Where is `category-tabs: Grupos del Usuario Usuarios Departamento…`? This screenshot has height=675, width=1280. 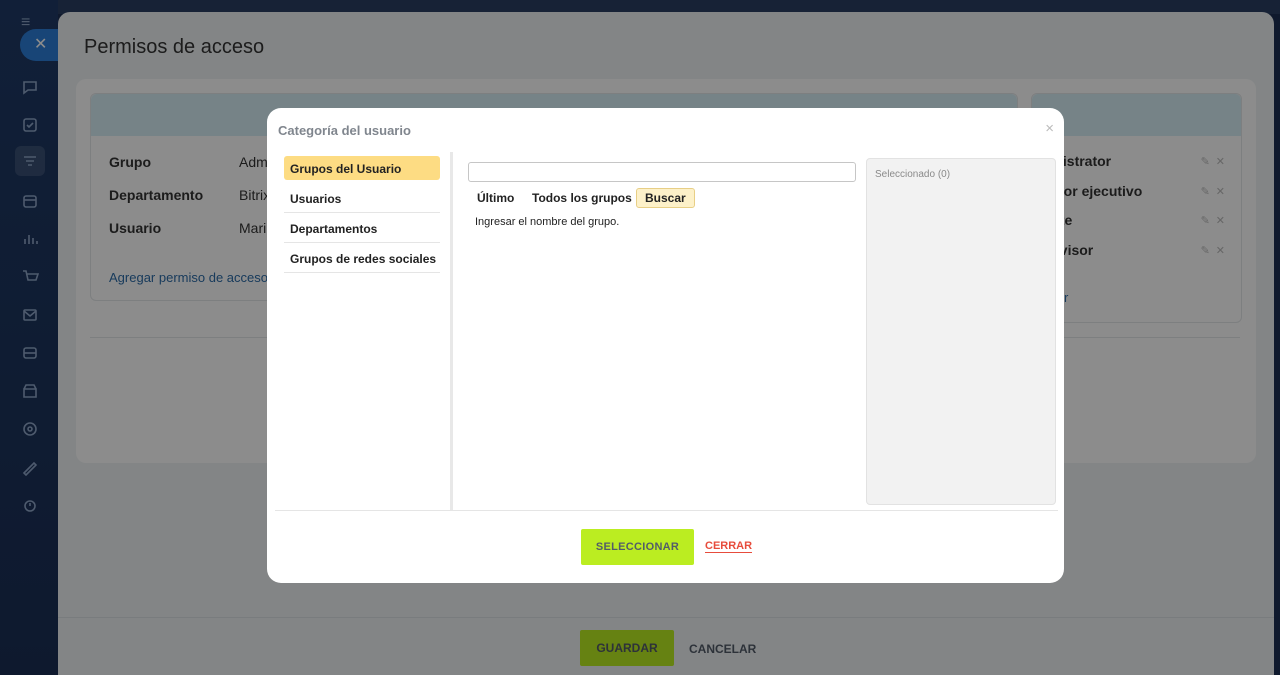
category-tabs: Grupos del Usuario Usuarios Departamento… is located at coordinates (364, 331).